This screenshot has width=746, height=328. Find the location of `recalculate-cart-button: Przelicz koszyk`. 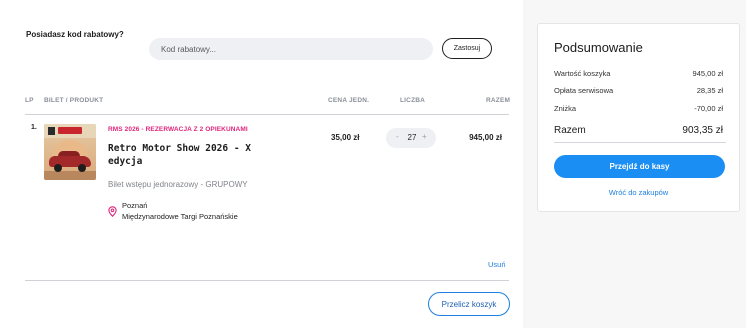

recalculate-cart-button: Przelicz koszyk is located at coordinates (469, 304).